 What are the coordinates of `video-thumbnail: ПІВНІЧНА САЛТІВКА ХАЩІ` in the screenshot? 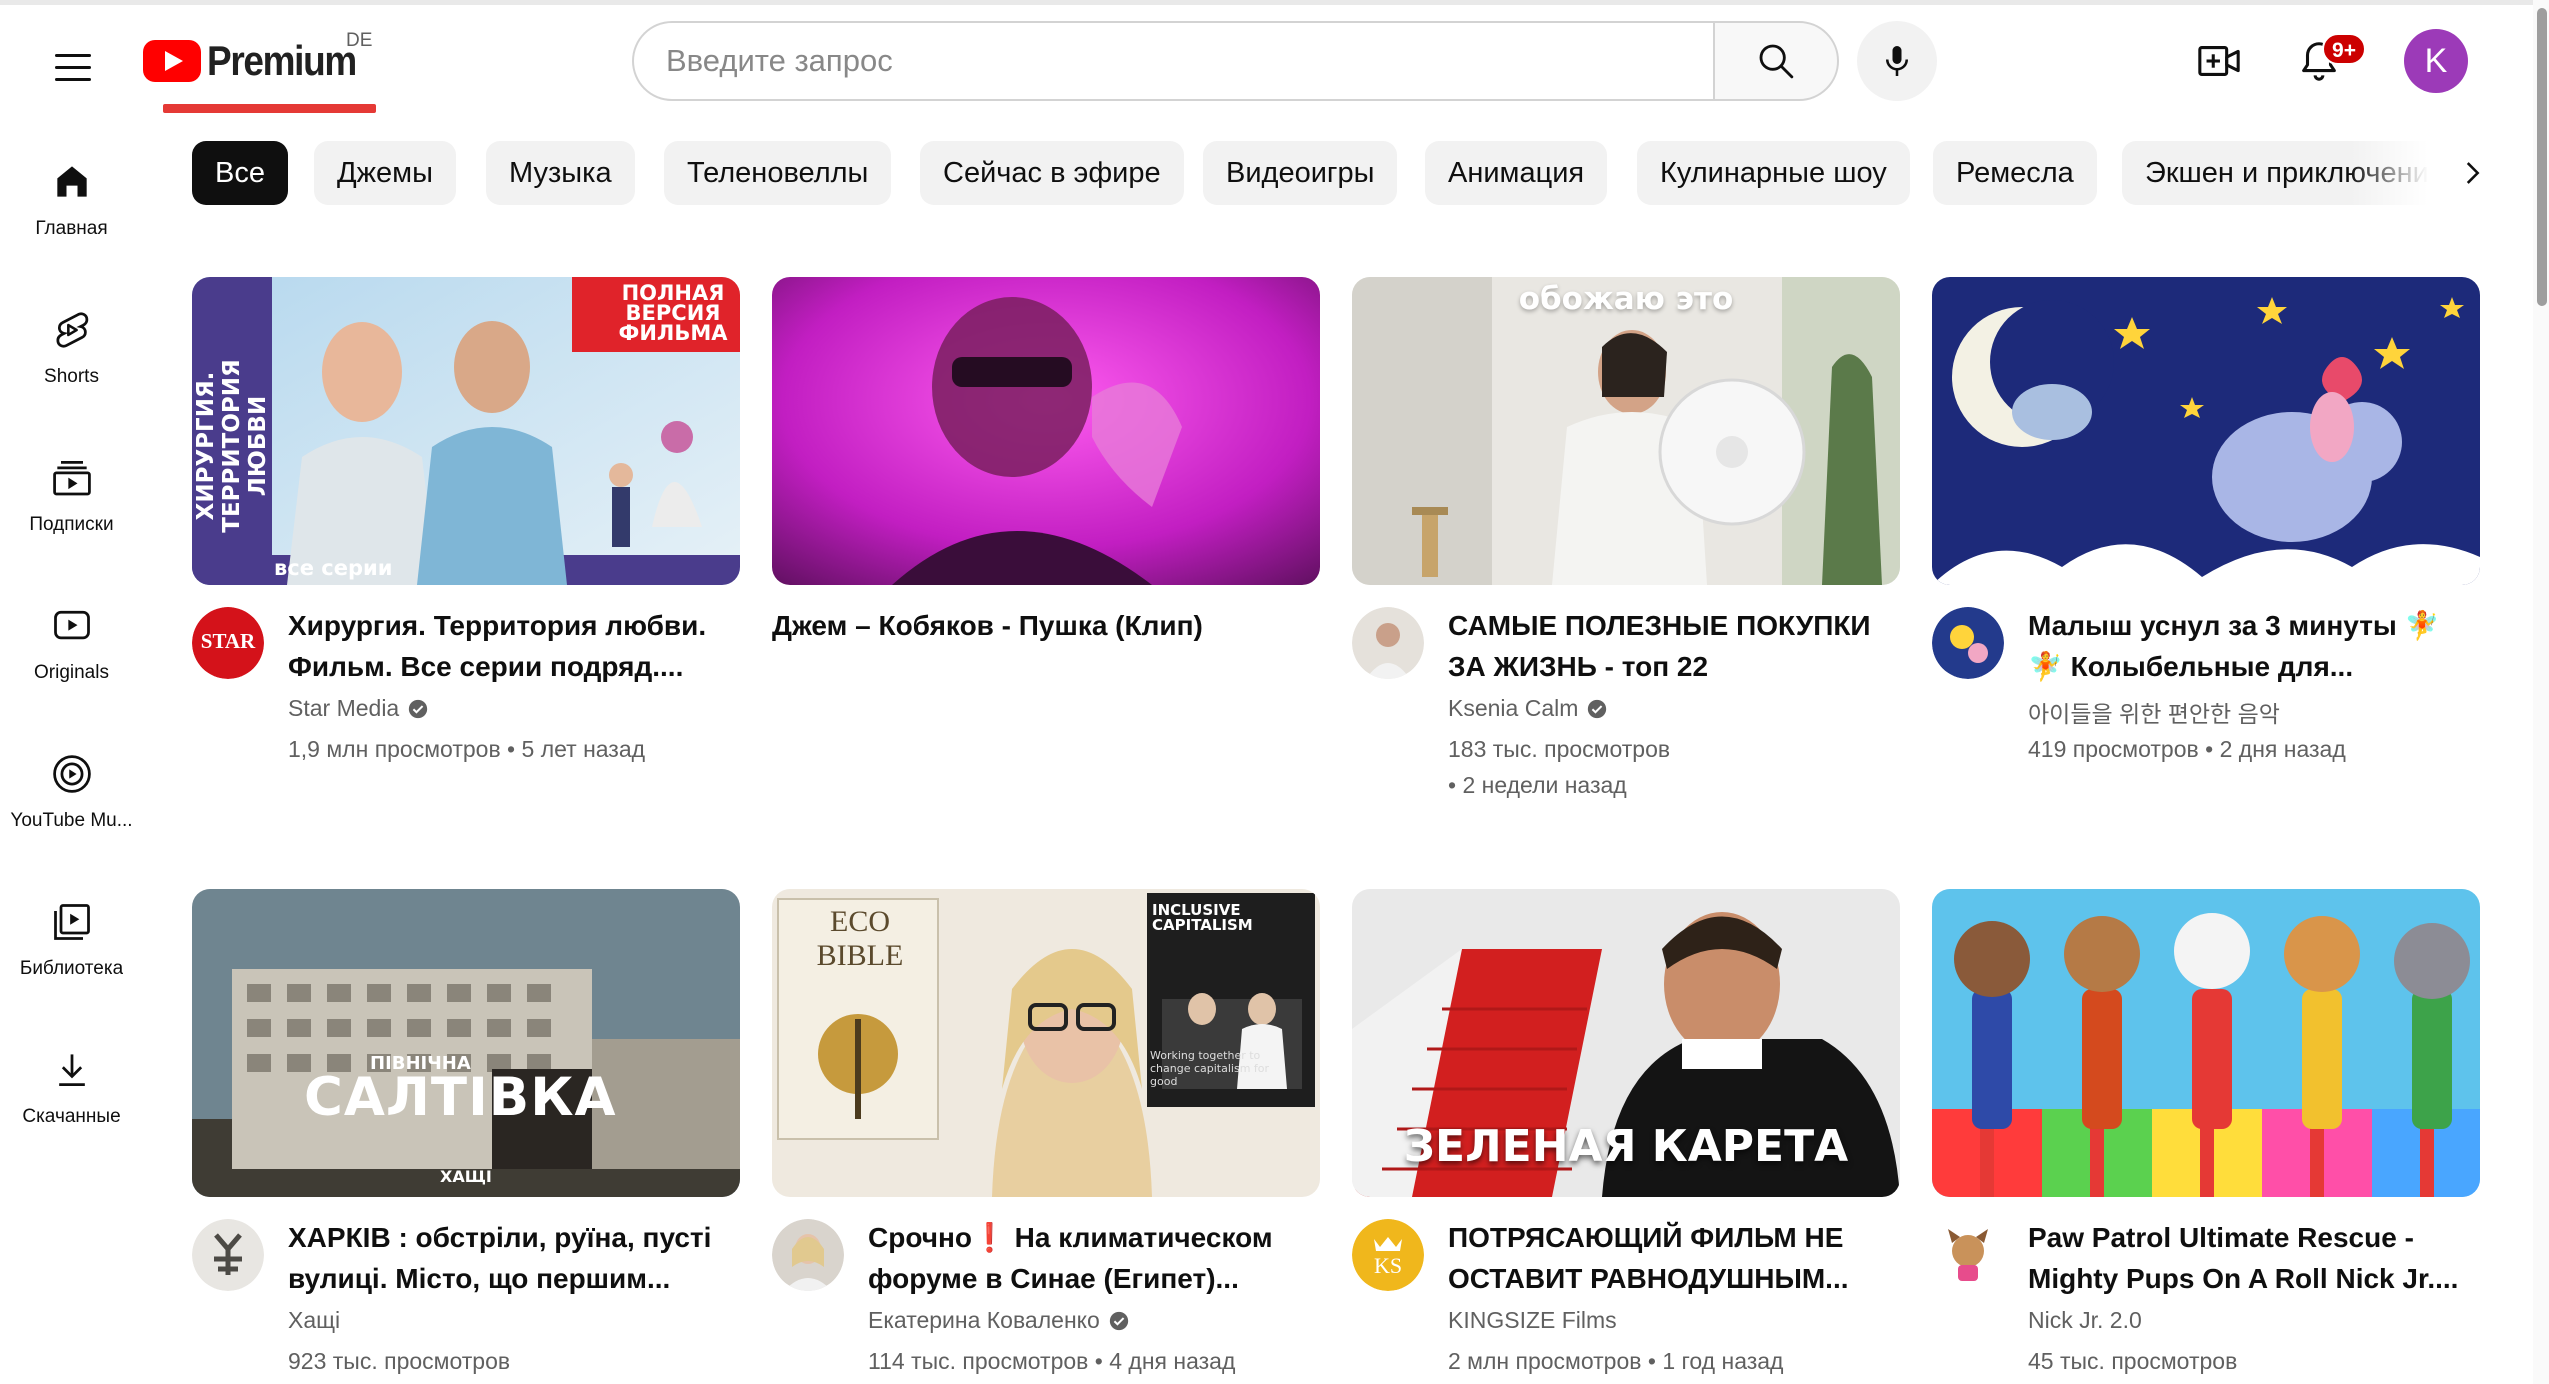 It's located at (466, 1043).